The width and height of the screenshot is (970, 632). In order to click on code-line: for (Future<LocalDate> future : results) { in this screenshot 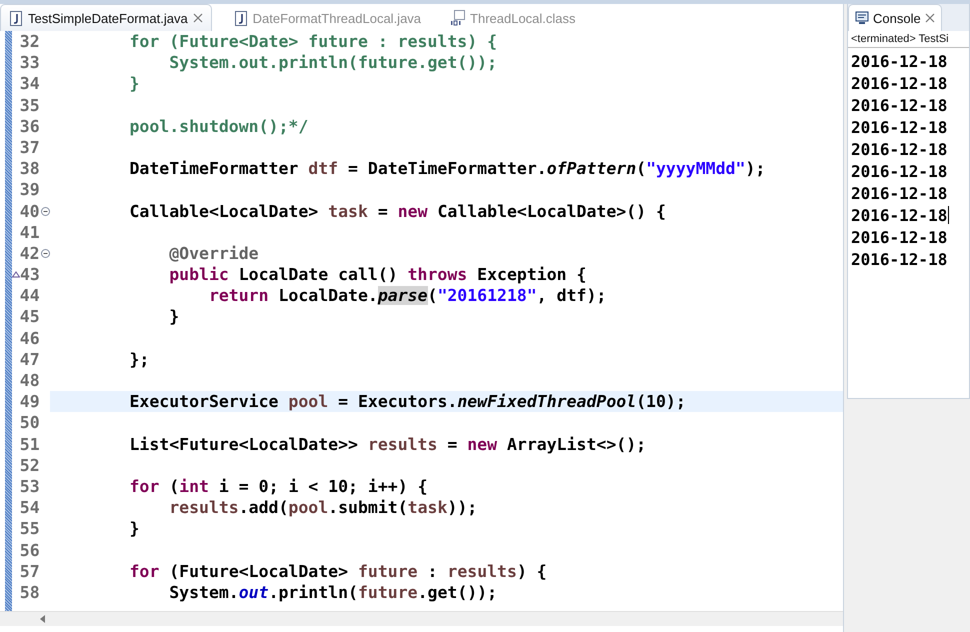, I will do `click(337, 571)`.